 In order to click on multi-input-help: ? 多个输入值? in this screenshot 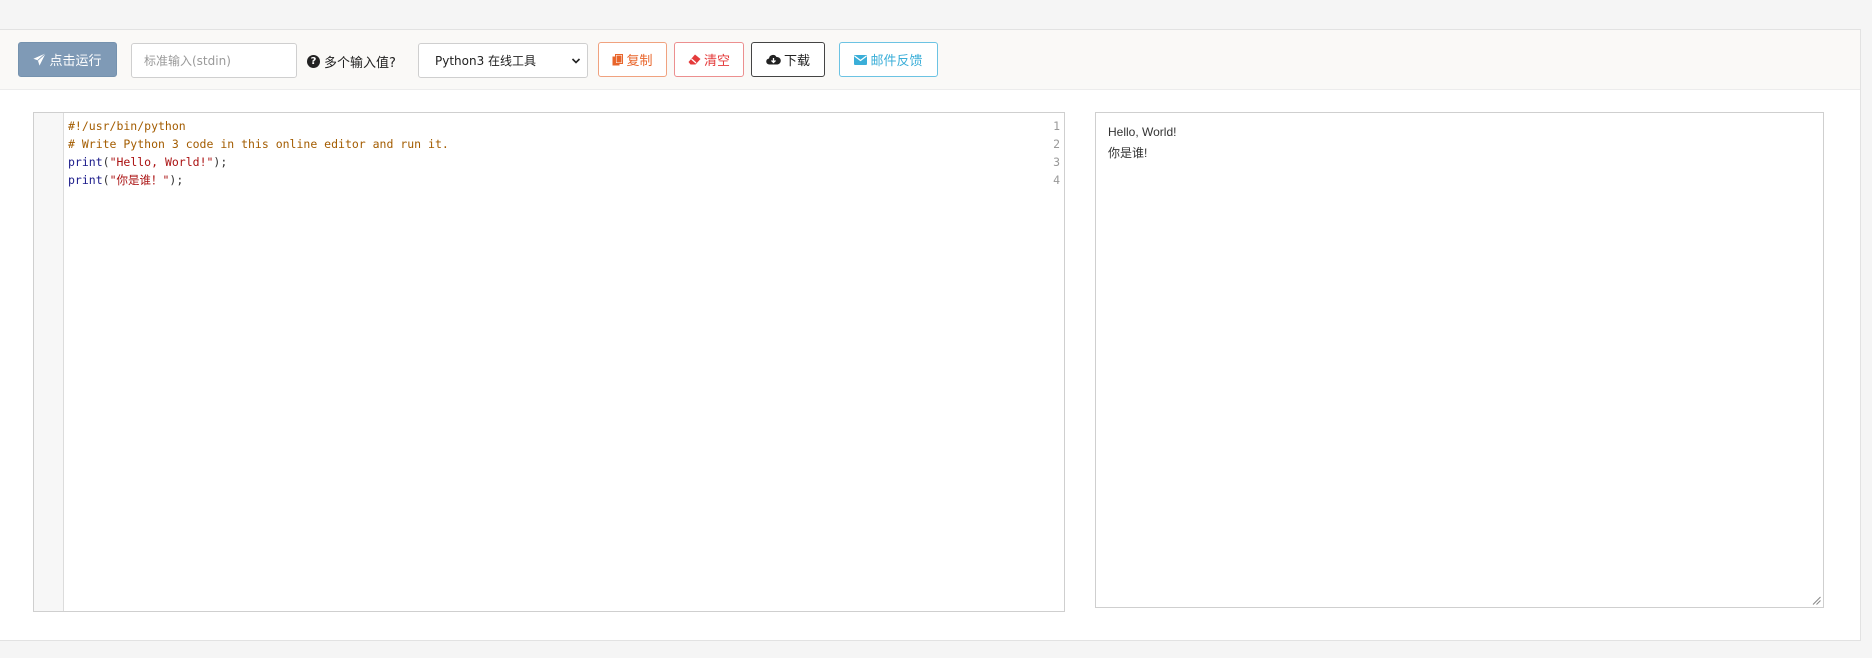, I will do `click(351, 61)`.